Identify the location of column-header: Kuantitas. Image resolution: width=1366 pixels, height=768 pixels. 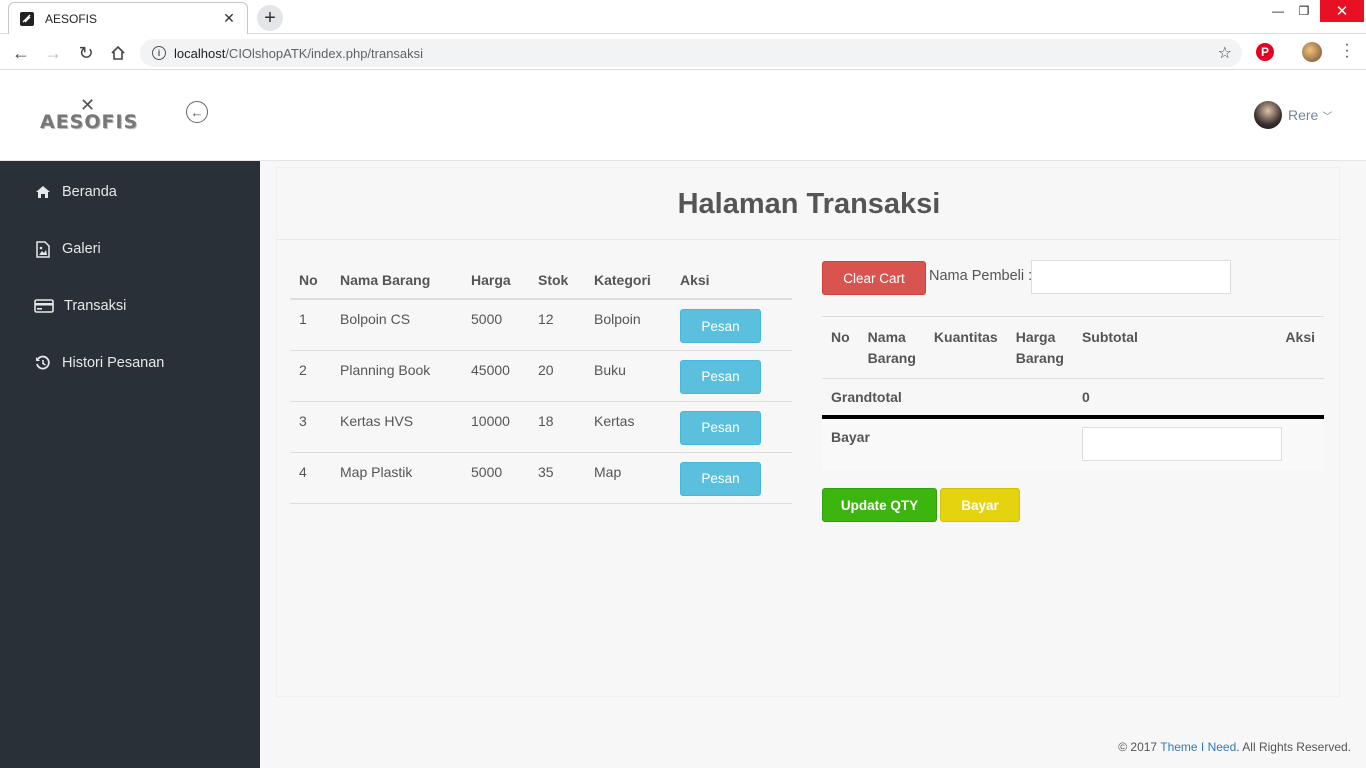
(965, 347).